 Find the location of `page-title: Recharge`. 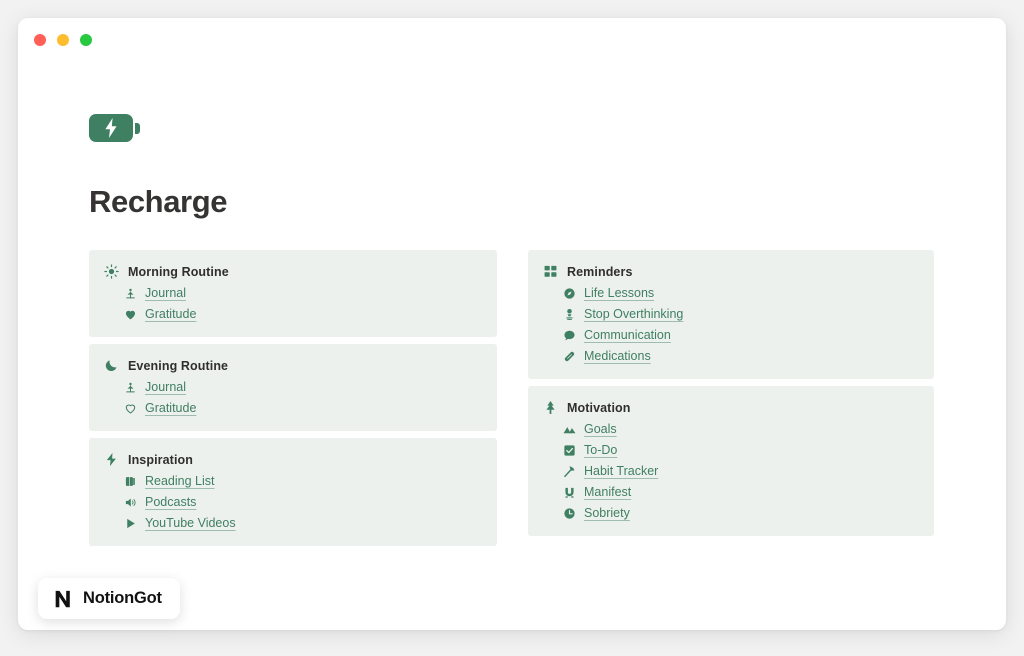

page-title: Recharge is located at coordinates (158, 201).